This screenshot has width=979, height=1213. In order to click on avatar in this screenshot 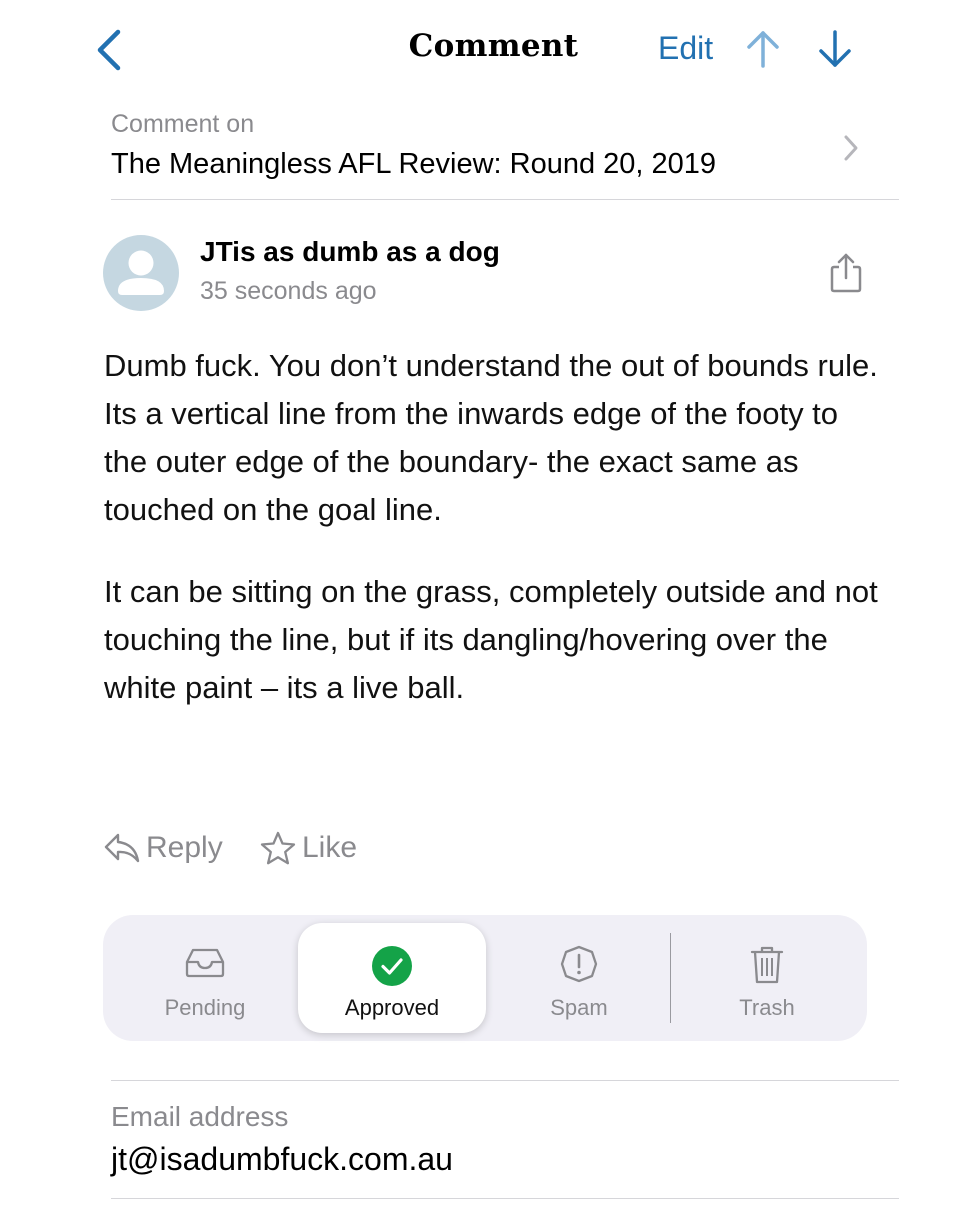, I will do `click(141, 273)`.